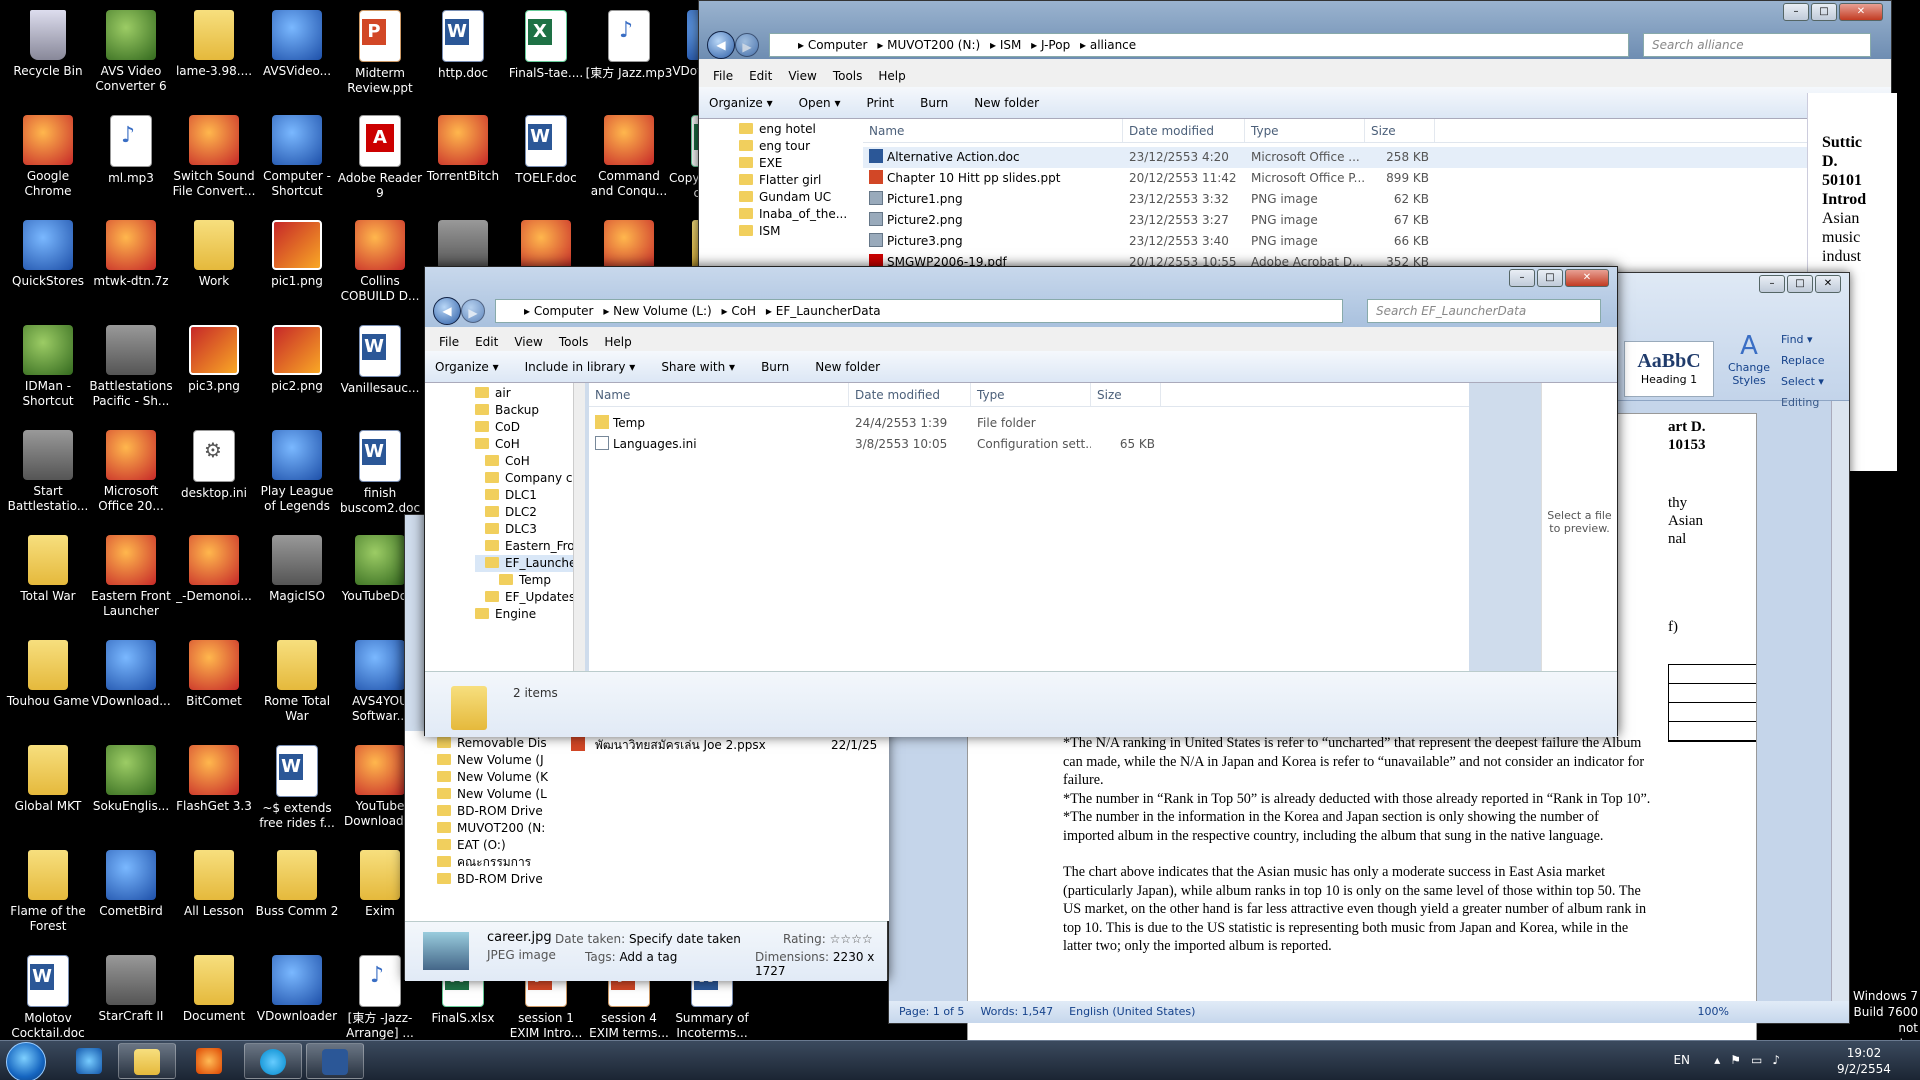 This screenshot has width=1920, height=1080. What do you see at coordinates (214, 264) in the screenshot?
I see `desktop-icon: Work` at bounding box center [214, 264].